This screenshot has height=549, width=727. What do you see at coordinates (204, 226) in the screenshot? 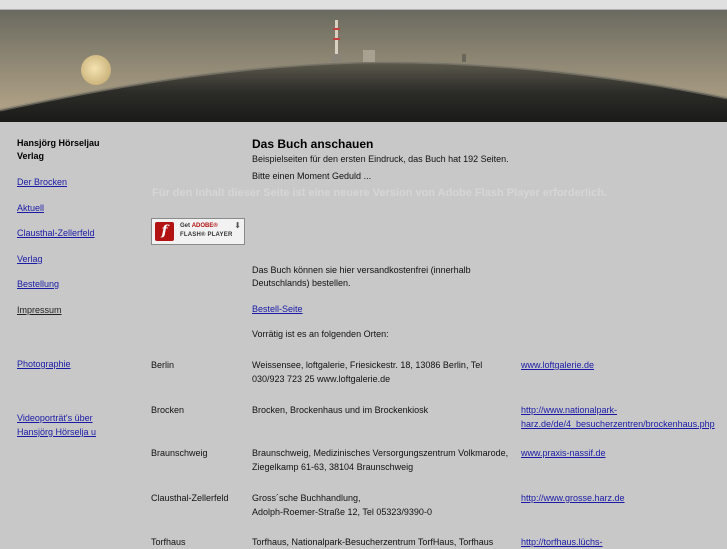
I see `flash-adobe-label: ADOBE®` at bounding box center [204, 226].